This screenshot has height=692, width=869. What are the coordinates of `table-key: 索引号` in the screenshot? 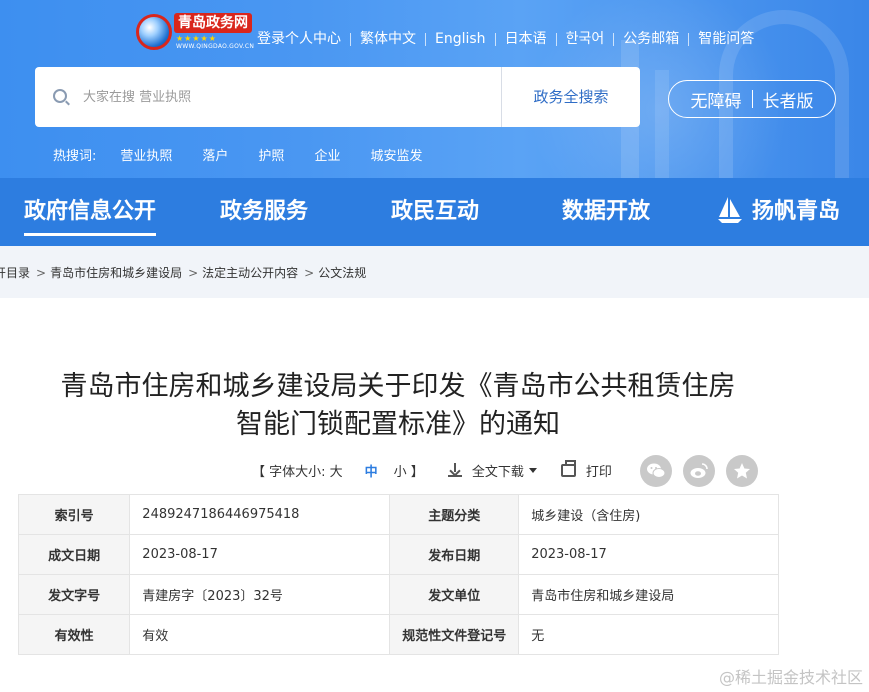 It's located at (74, 514).